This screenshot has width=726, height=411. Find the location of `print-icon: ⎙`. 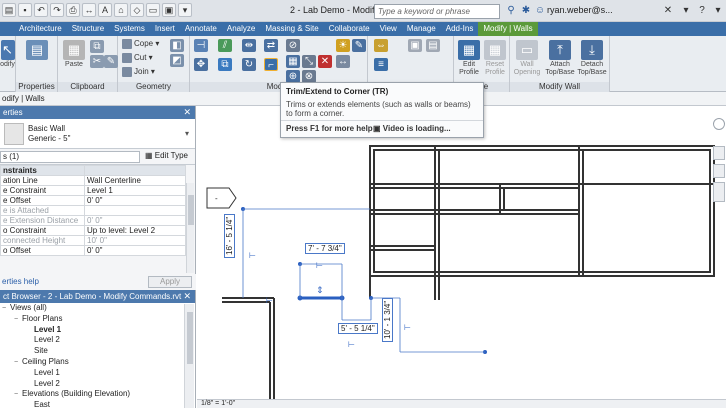

print-icon: ⎙ is located at coordinates (73, 10).